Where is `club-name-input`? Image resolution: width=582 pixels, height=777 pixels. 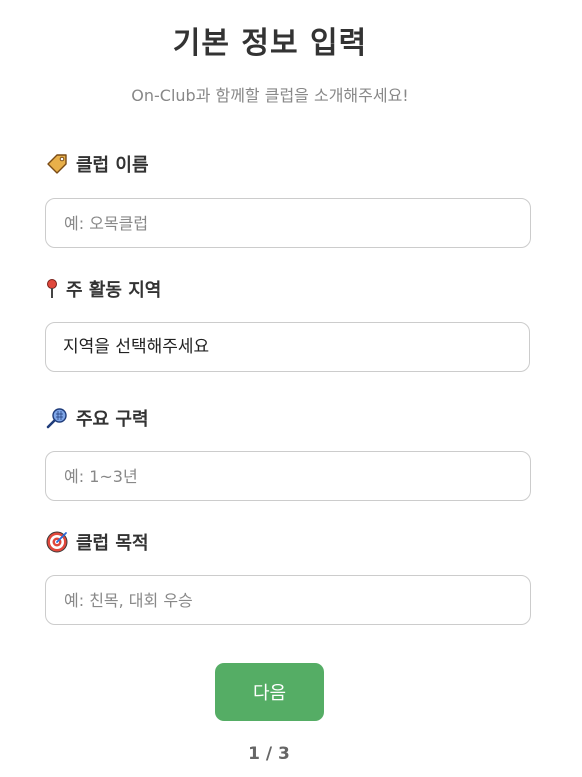
club-name-input is located at coordinates (288, 223).